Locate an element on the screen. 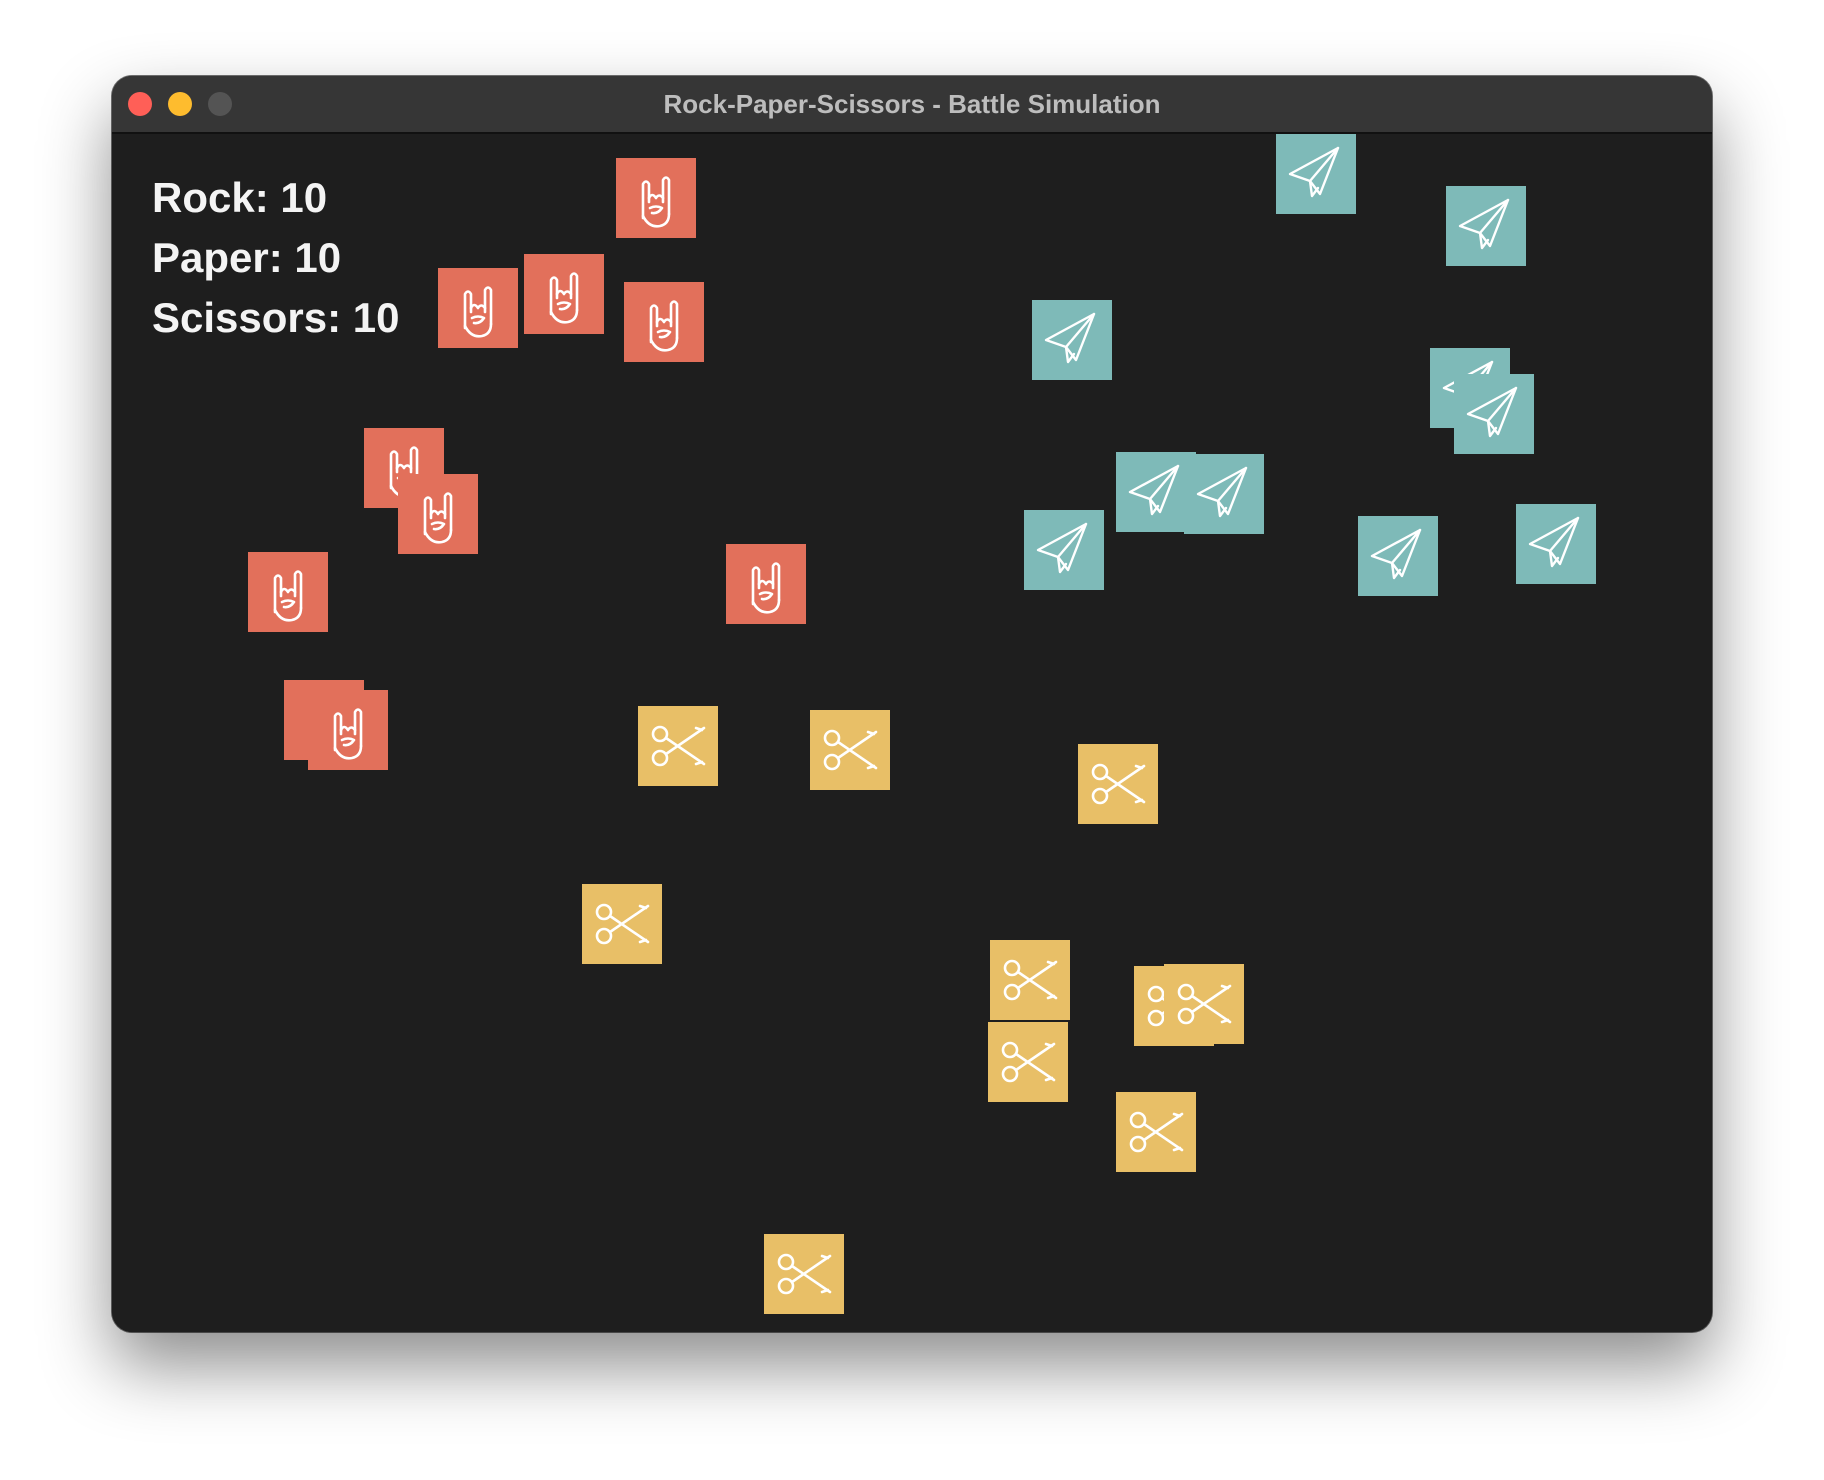 The width and height of the screenshot is (1824, 1480). rock-count: Rock: 10 is located at coordinates (240, 197).